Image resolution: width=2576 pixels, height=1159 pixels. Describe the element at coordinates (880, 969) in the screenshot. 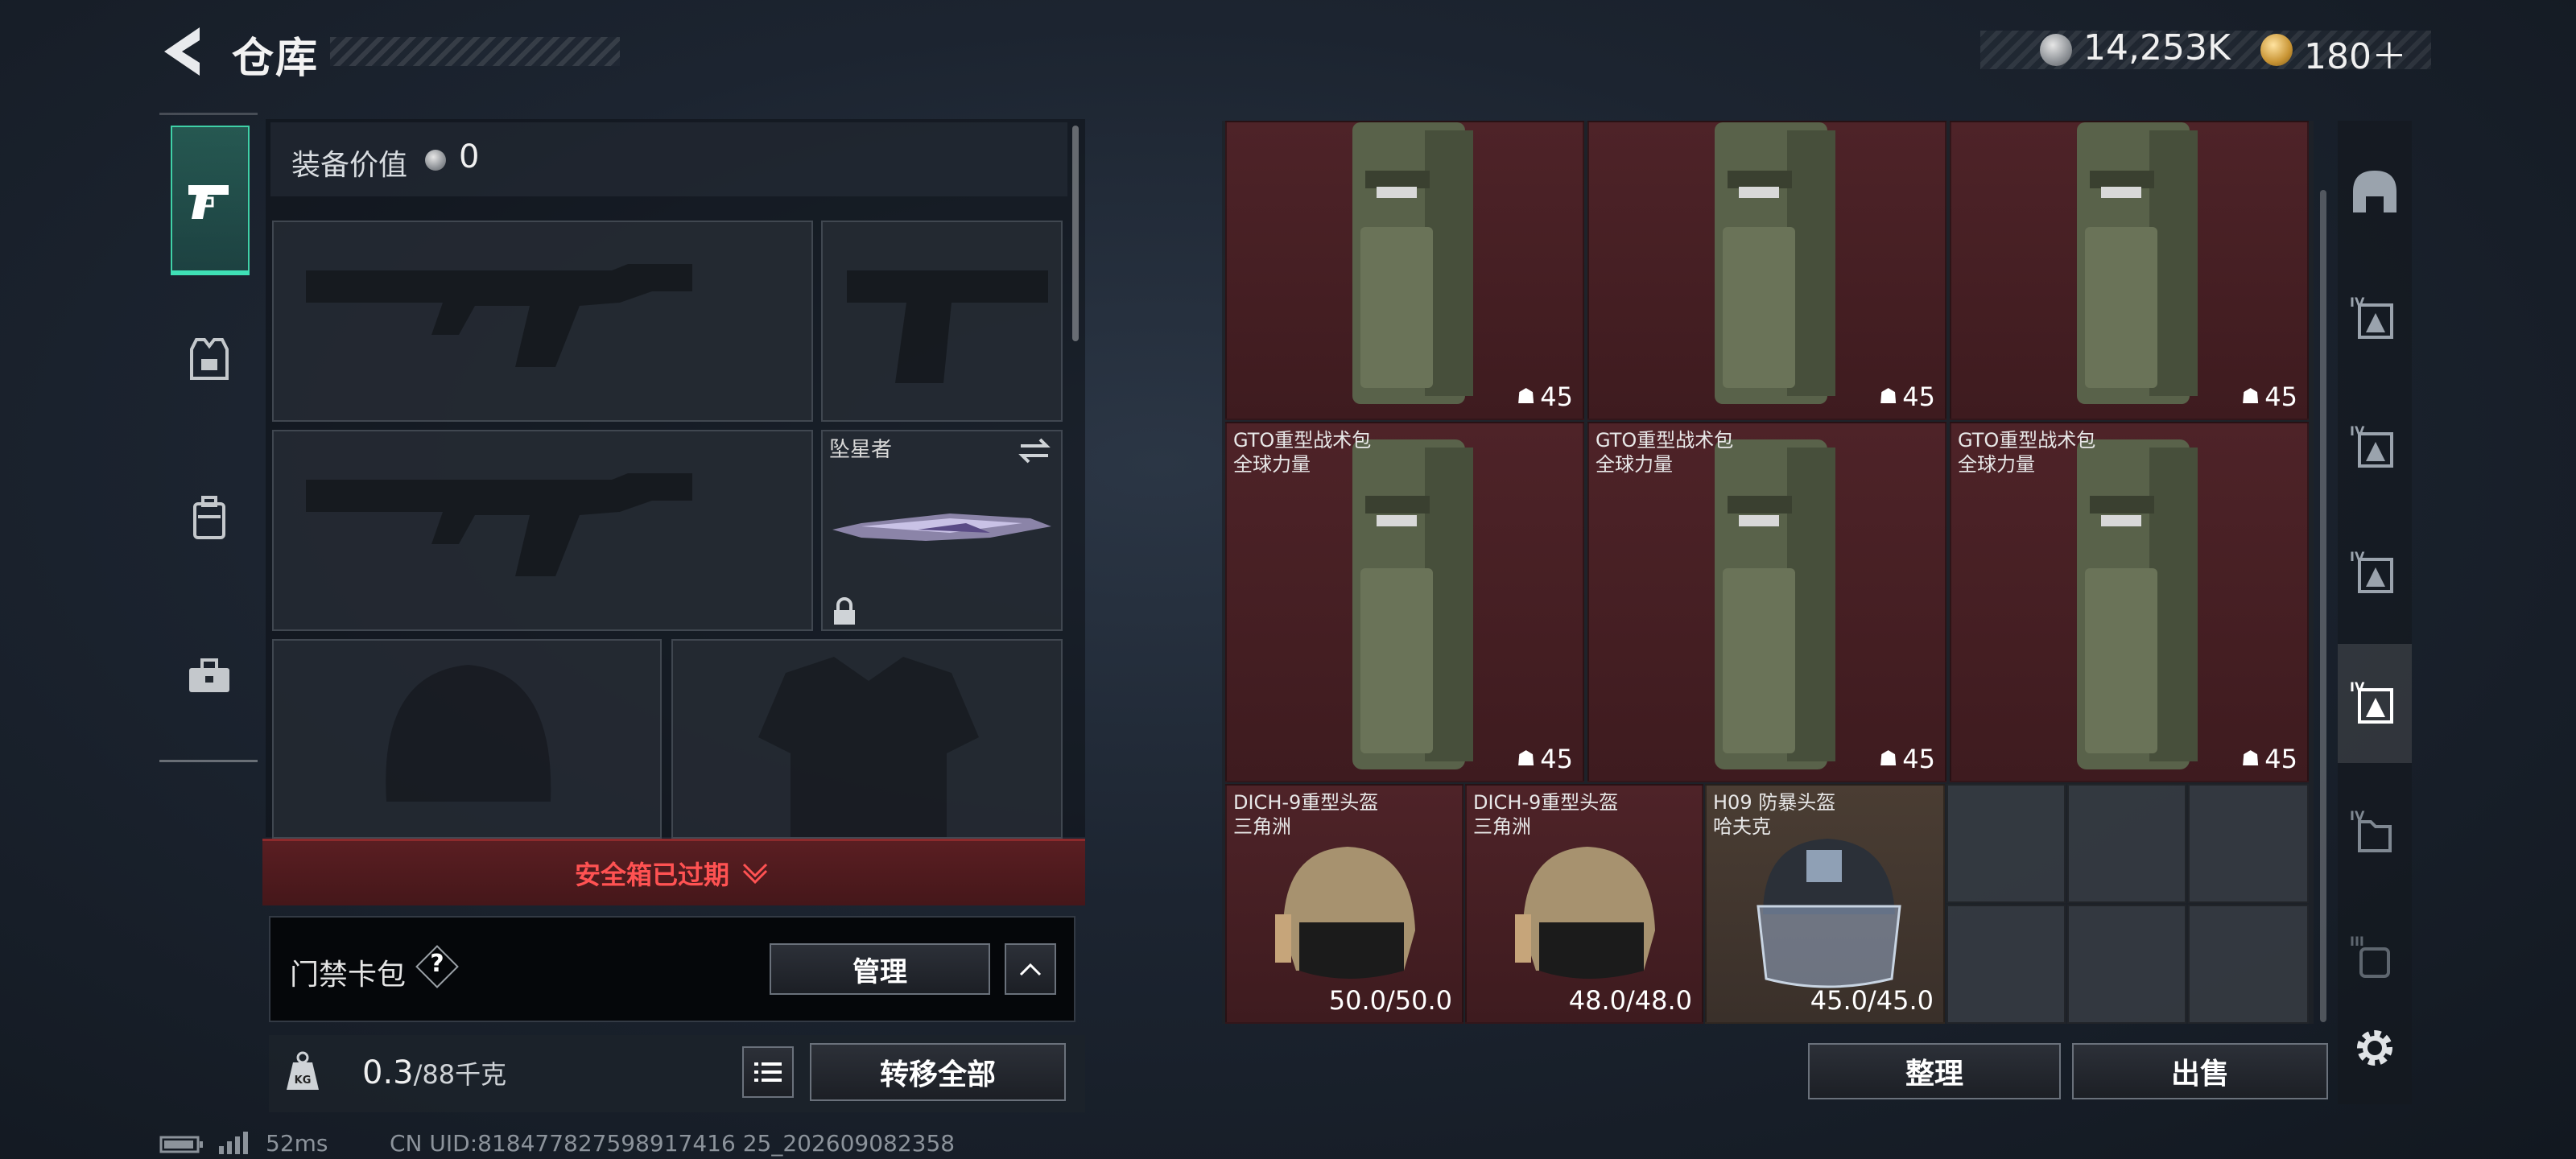

I see `manage-button: 管理` at that location.